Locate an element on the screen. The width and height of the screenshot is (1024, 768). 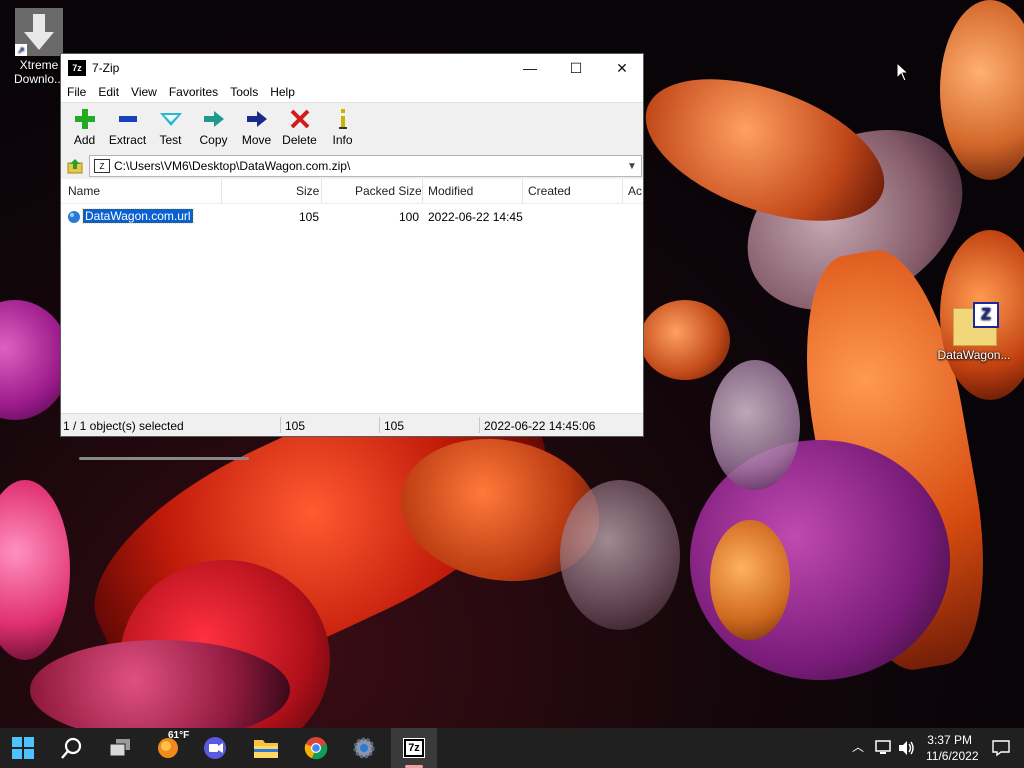
windows-logo-icon is located at coordinates (23, 748).